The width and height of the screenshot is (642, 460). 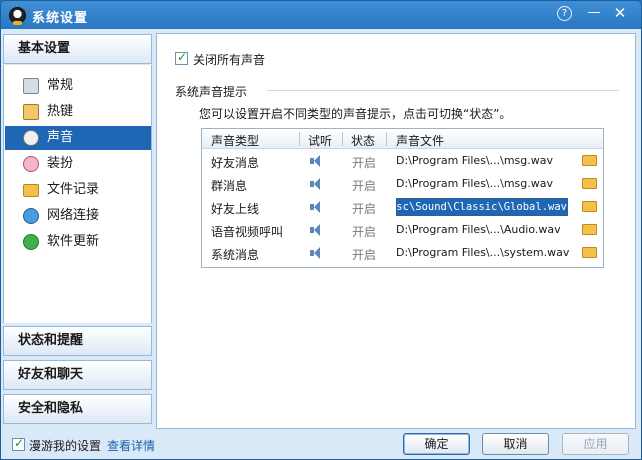 What do you see at coordinates (77, 49) in the screenshot?
I see `section-basic-settings: 基本设置` at bounding box center [77, 49].